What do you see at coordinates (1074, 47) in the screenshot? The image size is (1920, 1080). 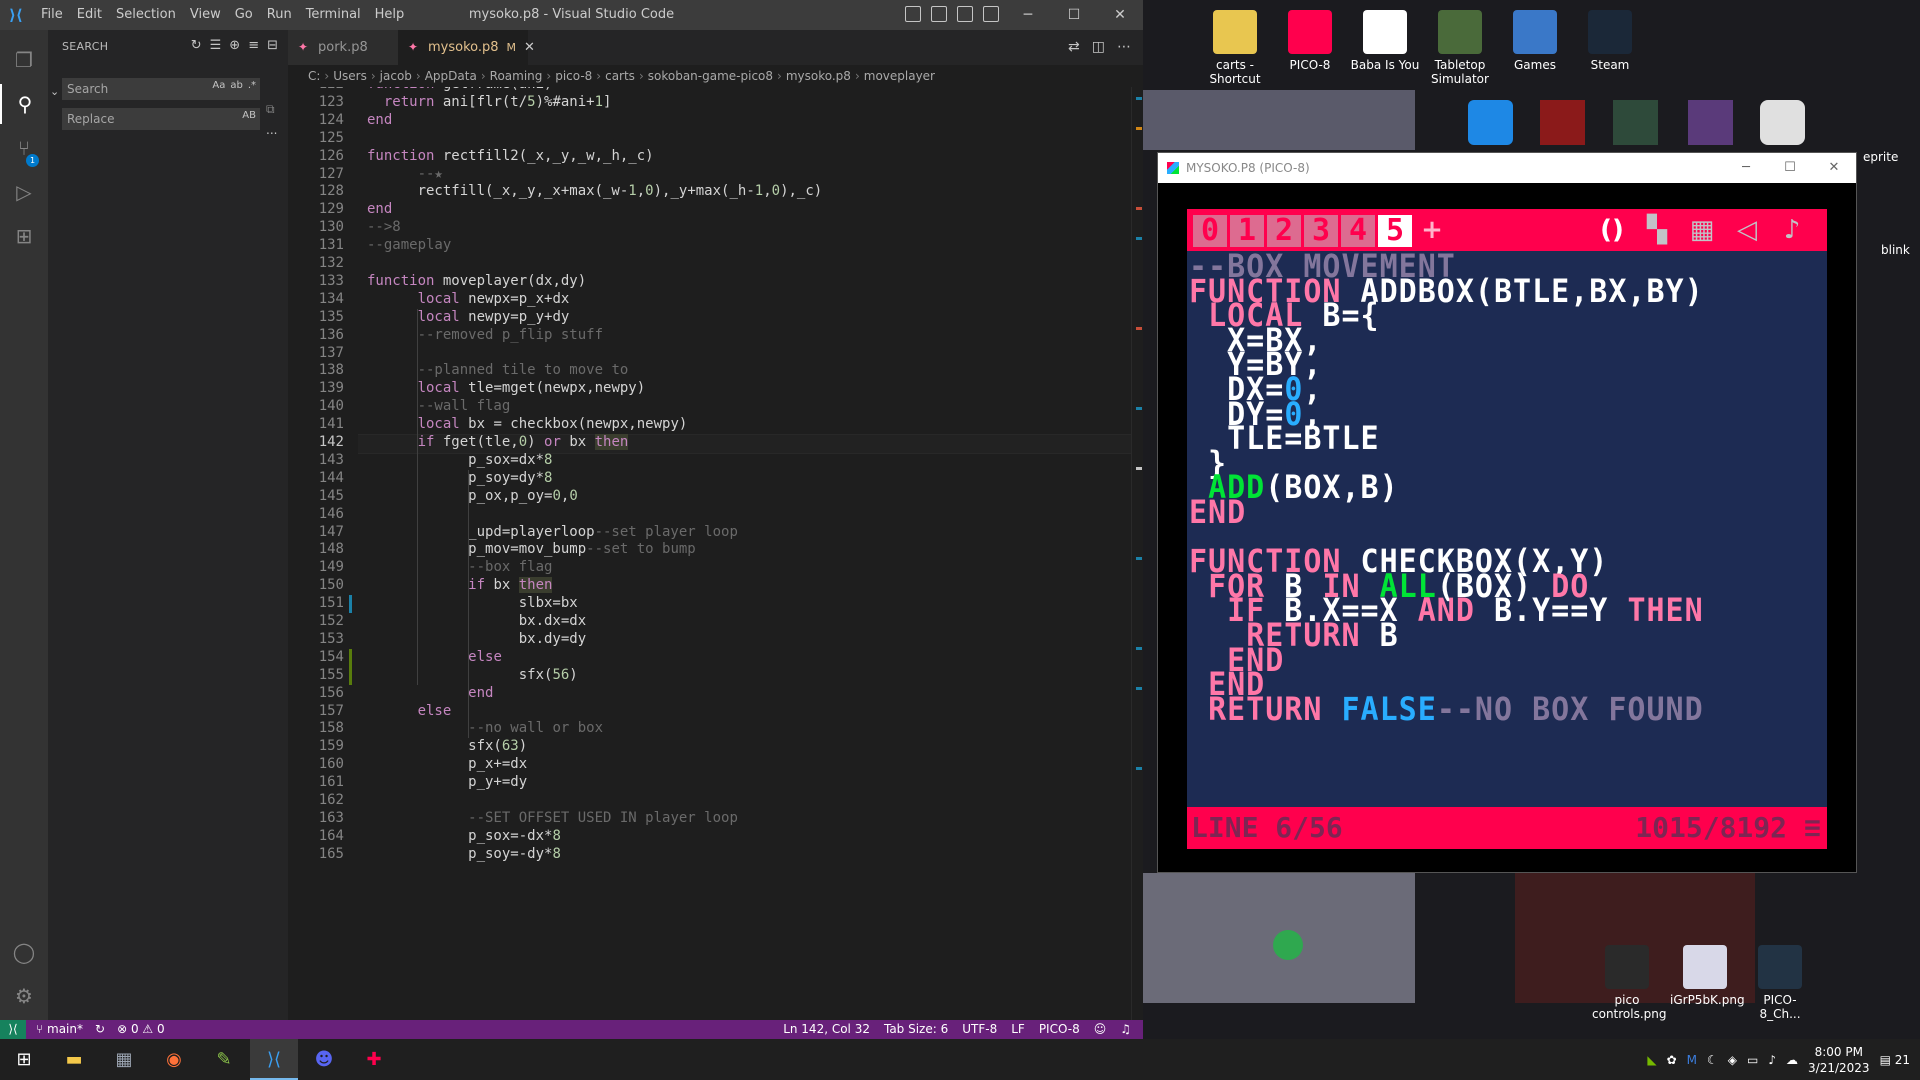 I see `open-changes-icon: ⇄` at bounding box center [1074, 47].